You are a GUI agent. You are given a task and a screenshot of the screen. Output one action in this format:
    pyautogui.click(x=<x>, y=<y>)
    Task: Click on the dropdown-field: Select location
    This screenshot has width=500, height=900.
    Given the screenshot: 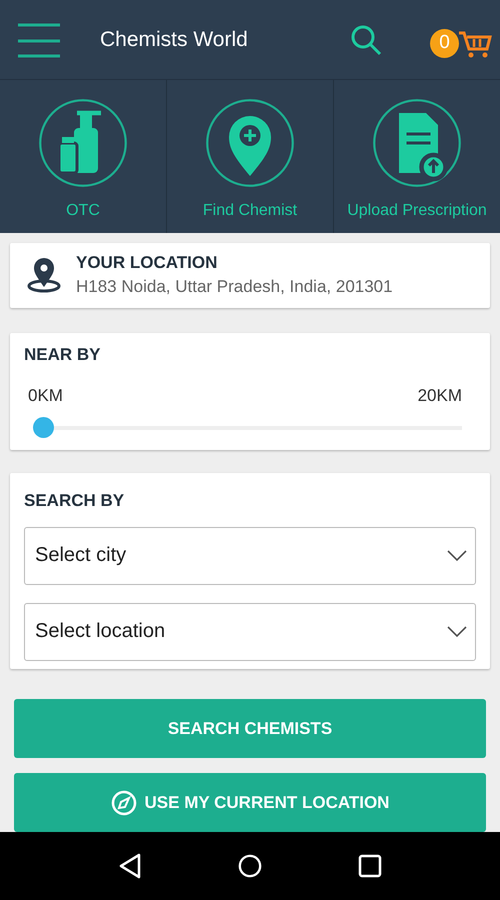 What is the action you would take?
    pyautogui.click(x=250, y=631)
    